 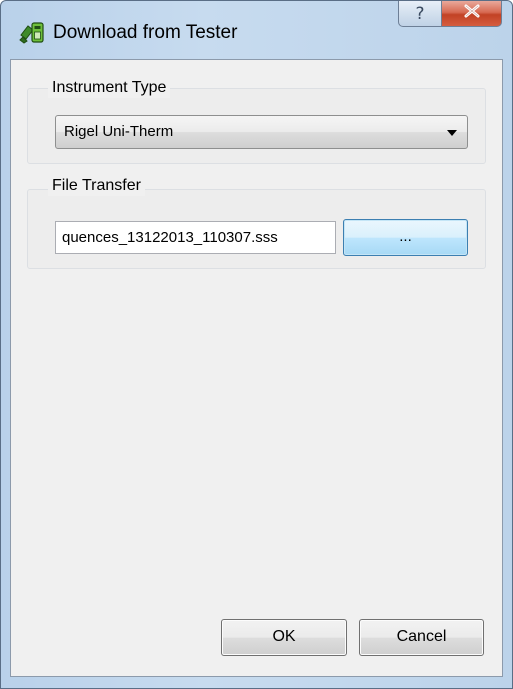 I want to click on help-button: ?, so click(x=420, y=14).